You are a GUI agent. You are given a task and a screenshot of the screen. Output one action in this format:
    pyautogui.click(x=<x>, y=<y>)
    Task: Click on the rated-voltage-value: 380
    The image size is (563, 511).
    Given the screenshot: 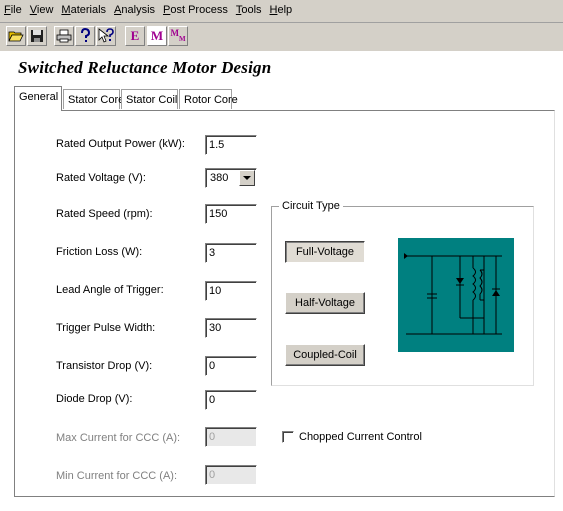 What is the action you would take?
    pyautogui.click(x=219, y=178)
    